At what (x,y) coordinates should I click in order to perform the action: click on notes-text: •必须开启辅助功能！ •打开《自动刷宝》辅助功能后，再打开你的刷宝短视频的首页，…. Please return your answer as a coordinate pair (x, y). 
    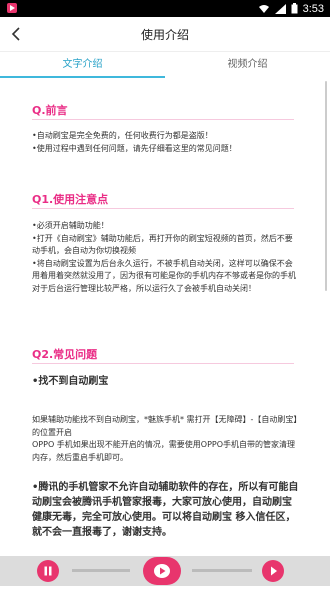
    Looking at the image, I should click on (166, 257).